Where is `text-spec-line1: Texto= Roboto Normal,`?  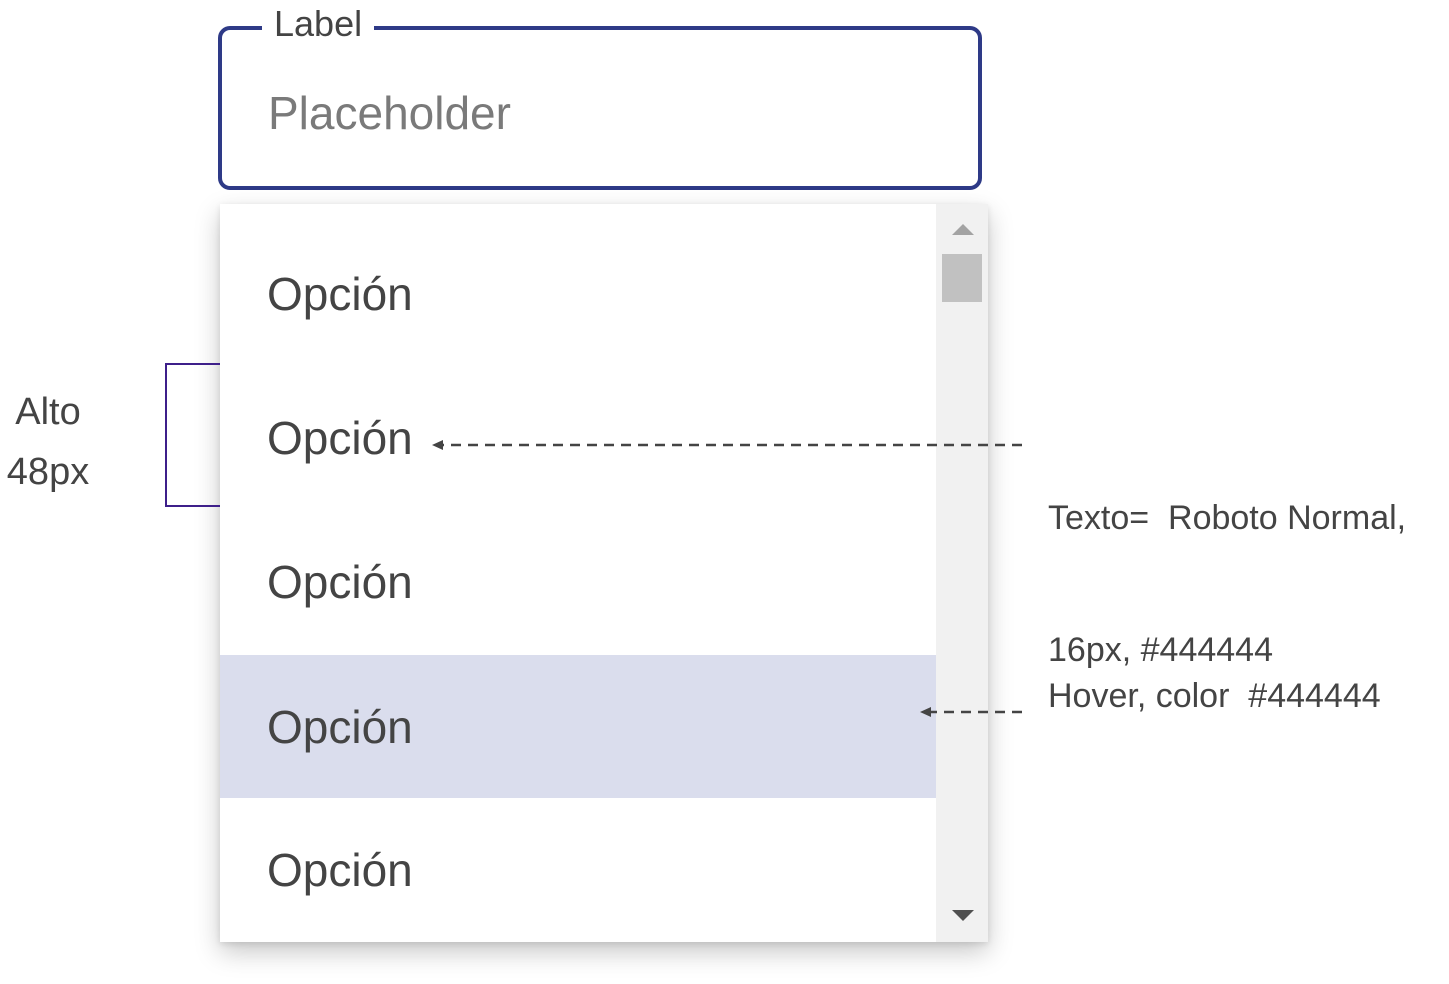
text-spec-line1: Texto= Roboto Normal, is located at coordinates (1227, 518).